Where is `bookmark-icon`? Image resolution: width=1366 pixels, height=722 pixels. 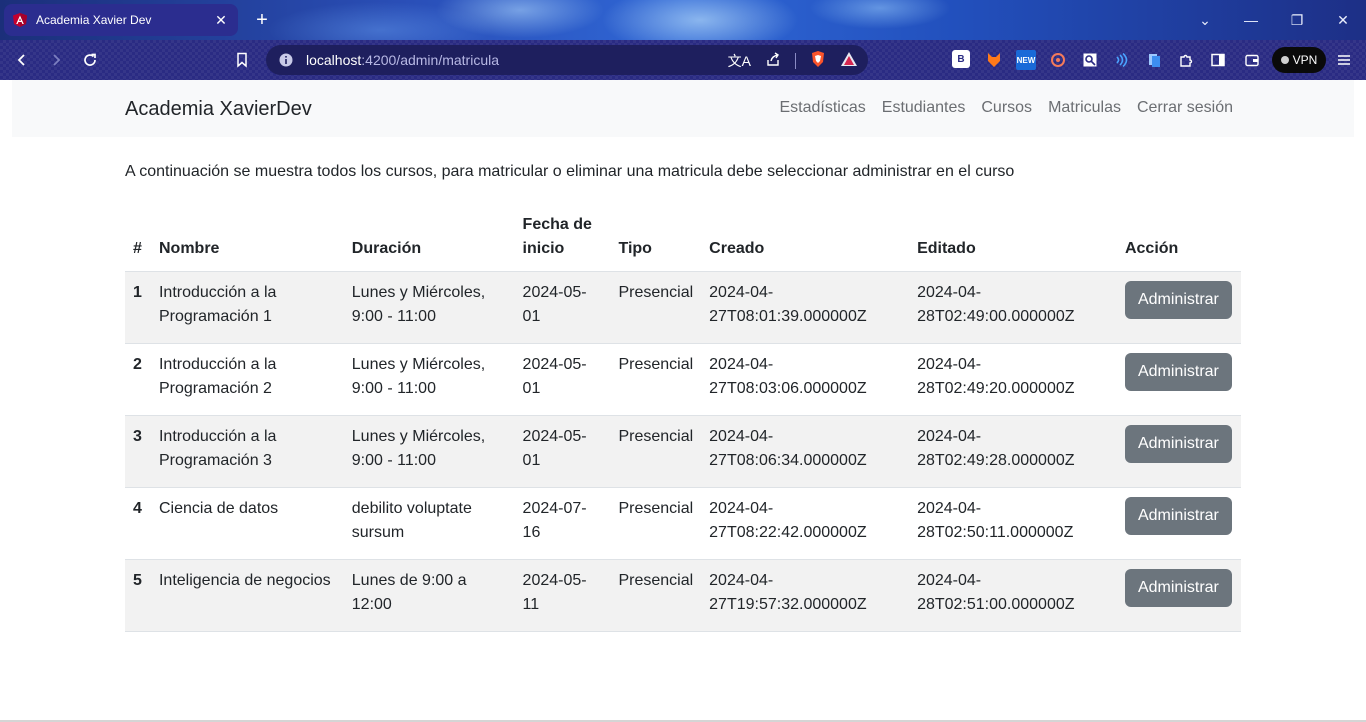 bookmark-icon is located at coordinates (242, 60).